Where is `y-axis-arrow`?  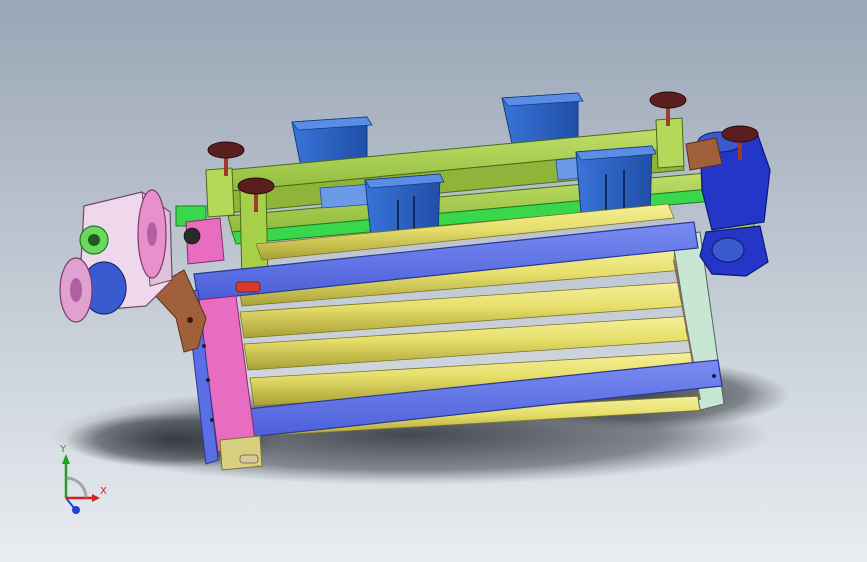
y-axis-arrow is located at coordinates (66, 459).